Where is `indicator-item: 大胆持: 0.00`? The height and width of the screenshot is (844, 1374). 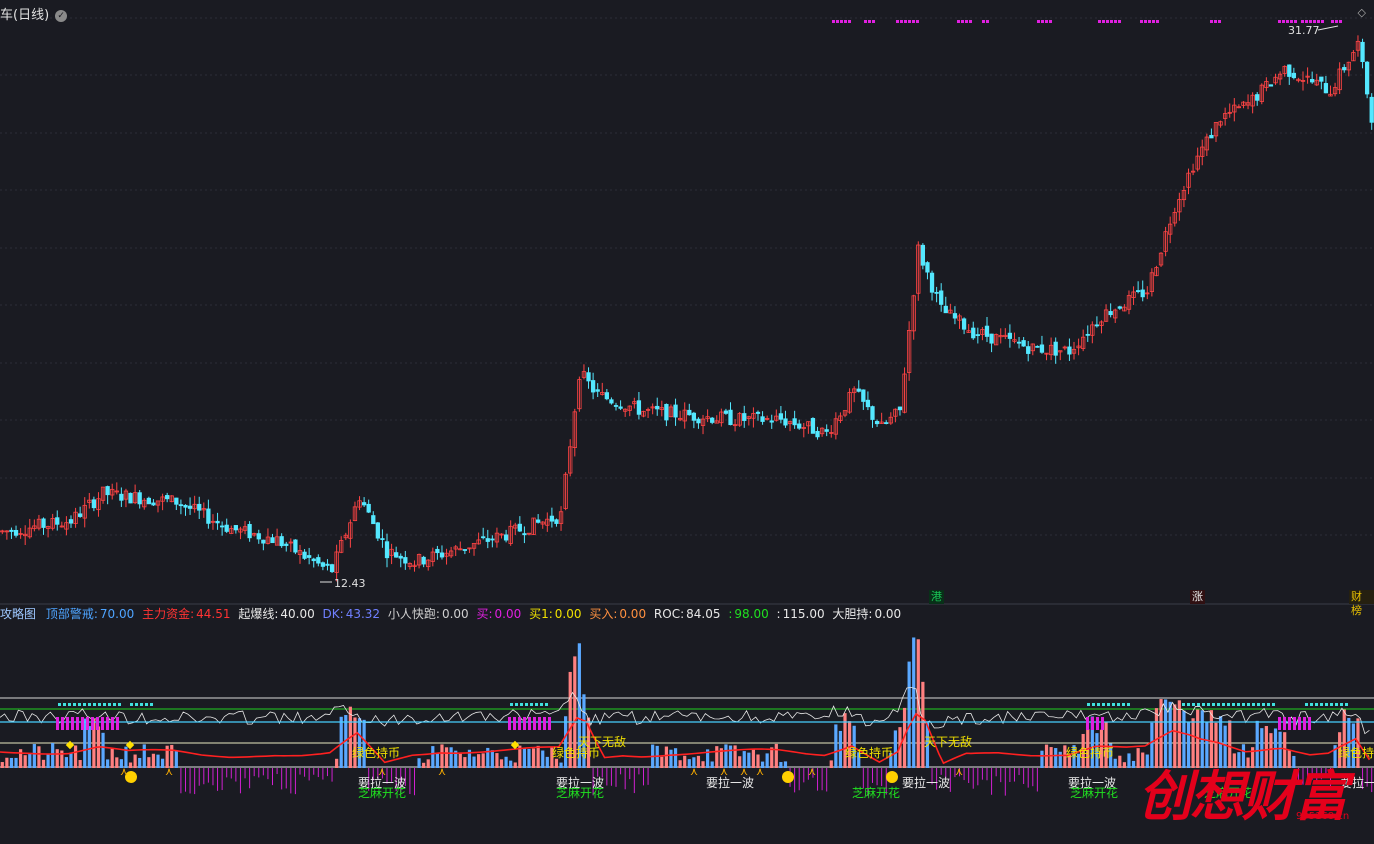
indicator-item: 大胆持: 0.00 is located at coordinates (867, 614).